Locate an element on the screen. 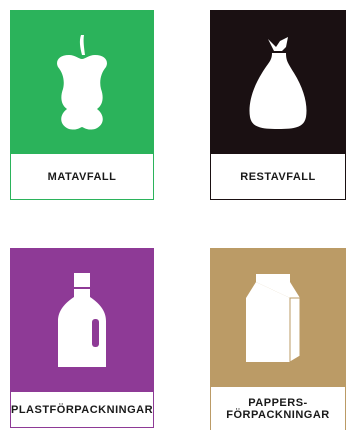 The image size is (348, 431). papper-panel is located at coordinates (278, 318).